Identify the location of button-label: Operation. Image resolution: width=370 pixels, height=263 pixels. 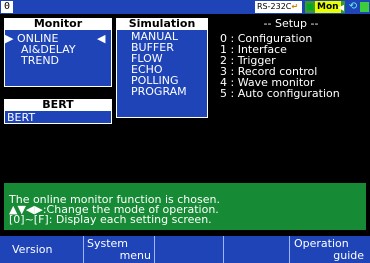
(321, 243).